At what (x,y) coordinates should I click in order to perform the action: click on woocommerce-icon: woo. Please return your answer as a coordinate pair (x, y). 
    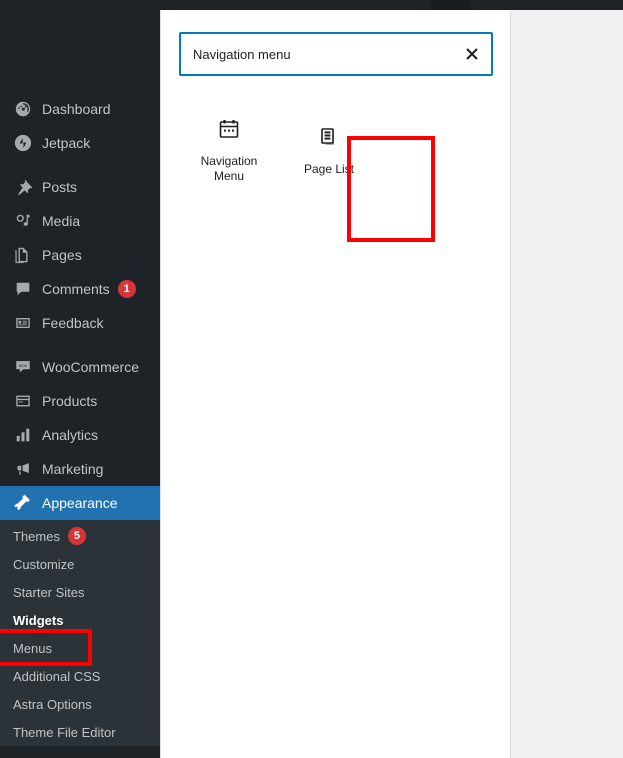
    Looking at the image, I should click on (23, 367).